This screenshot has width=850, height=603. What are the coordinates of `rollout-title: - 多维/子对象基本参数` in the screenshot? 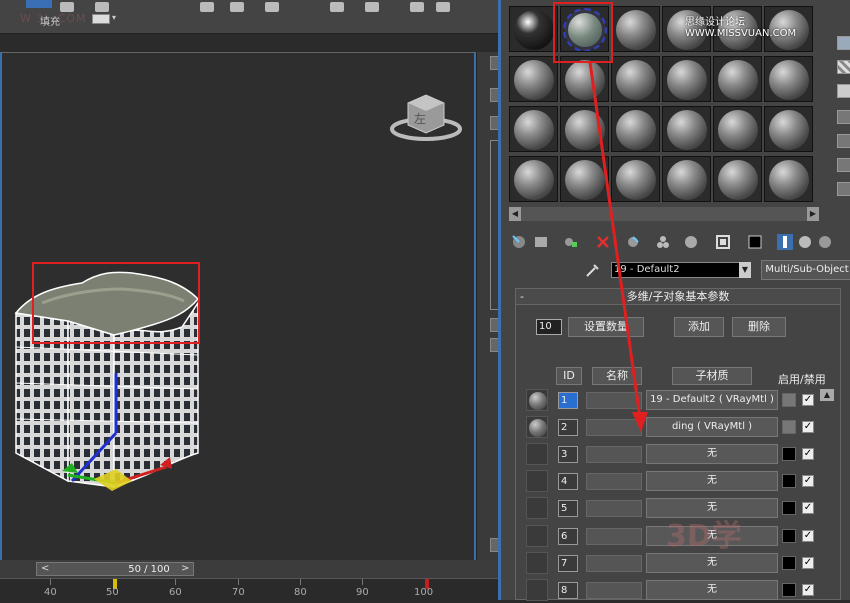 It's located at (678, 297).